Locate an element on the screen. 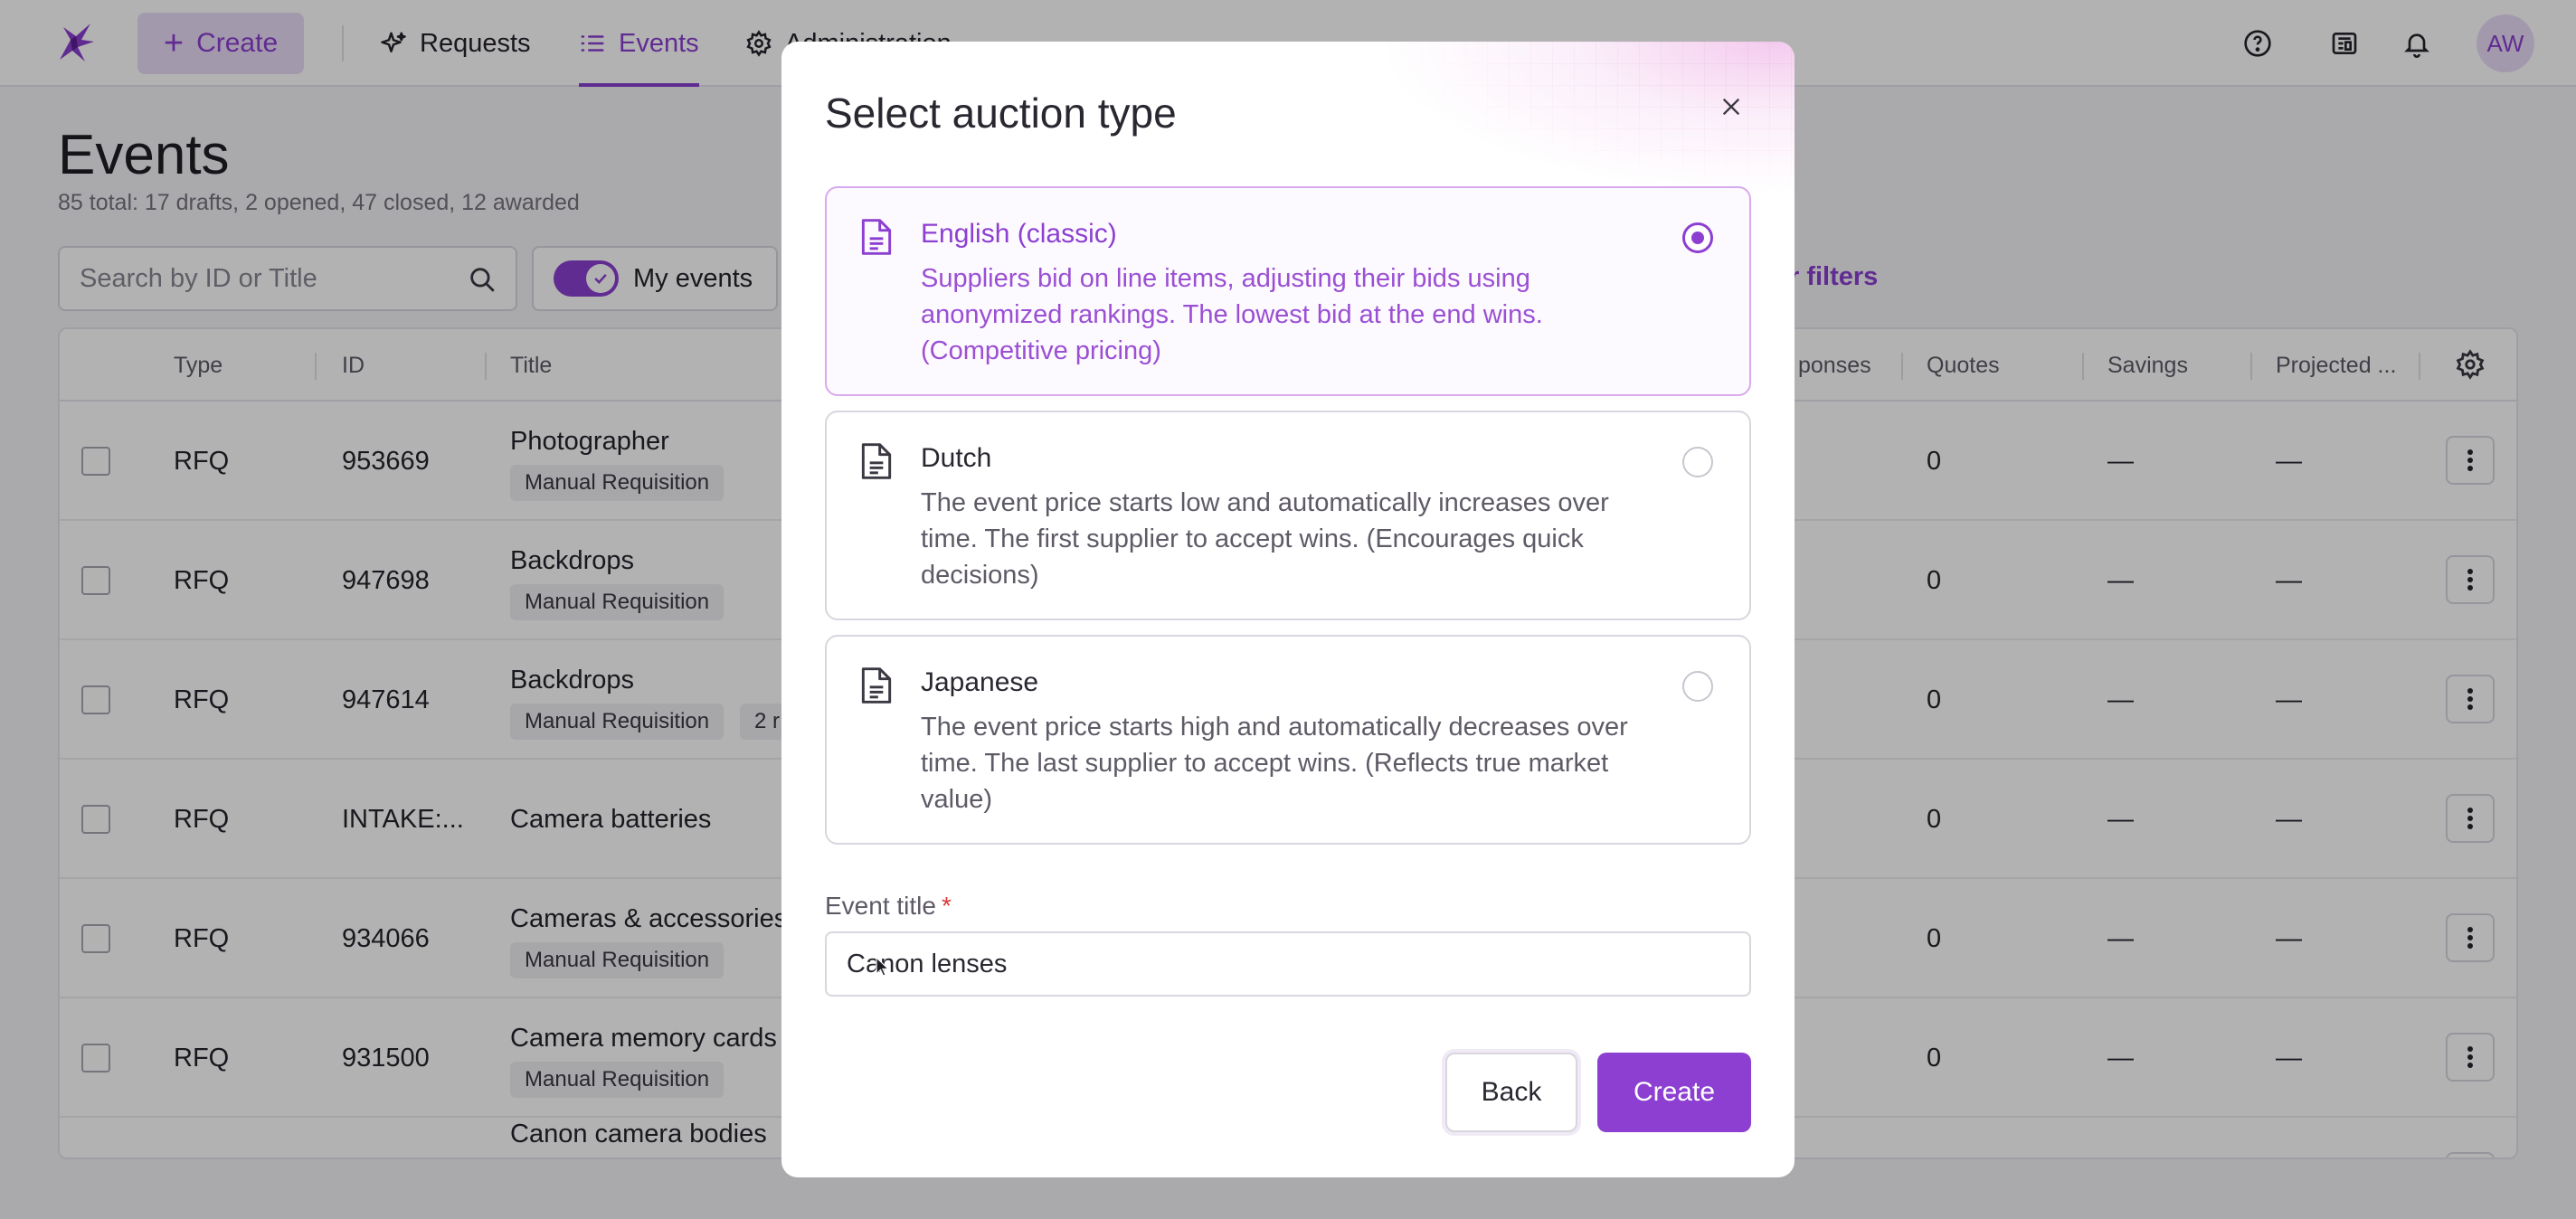  create-event-button: Create is located at coordinates (1674, 1092).